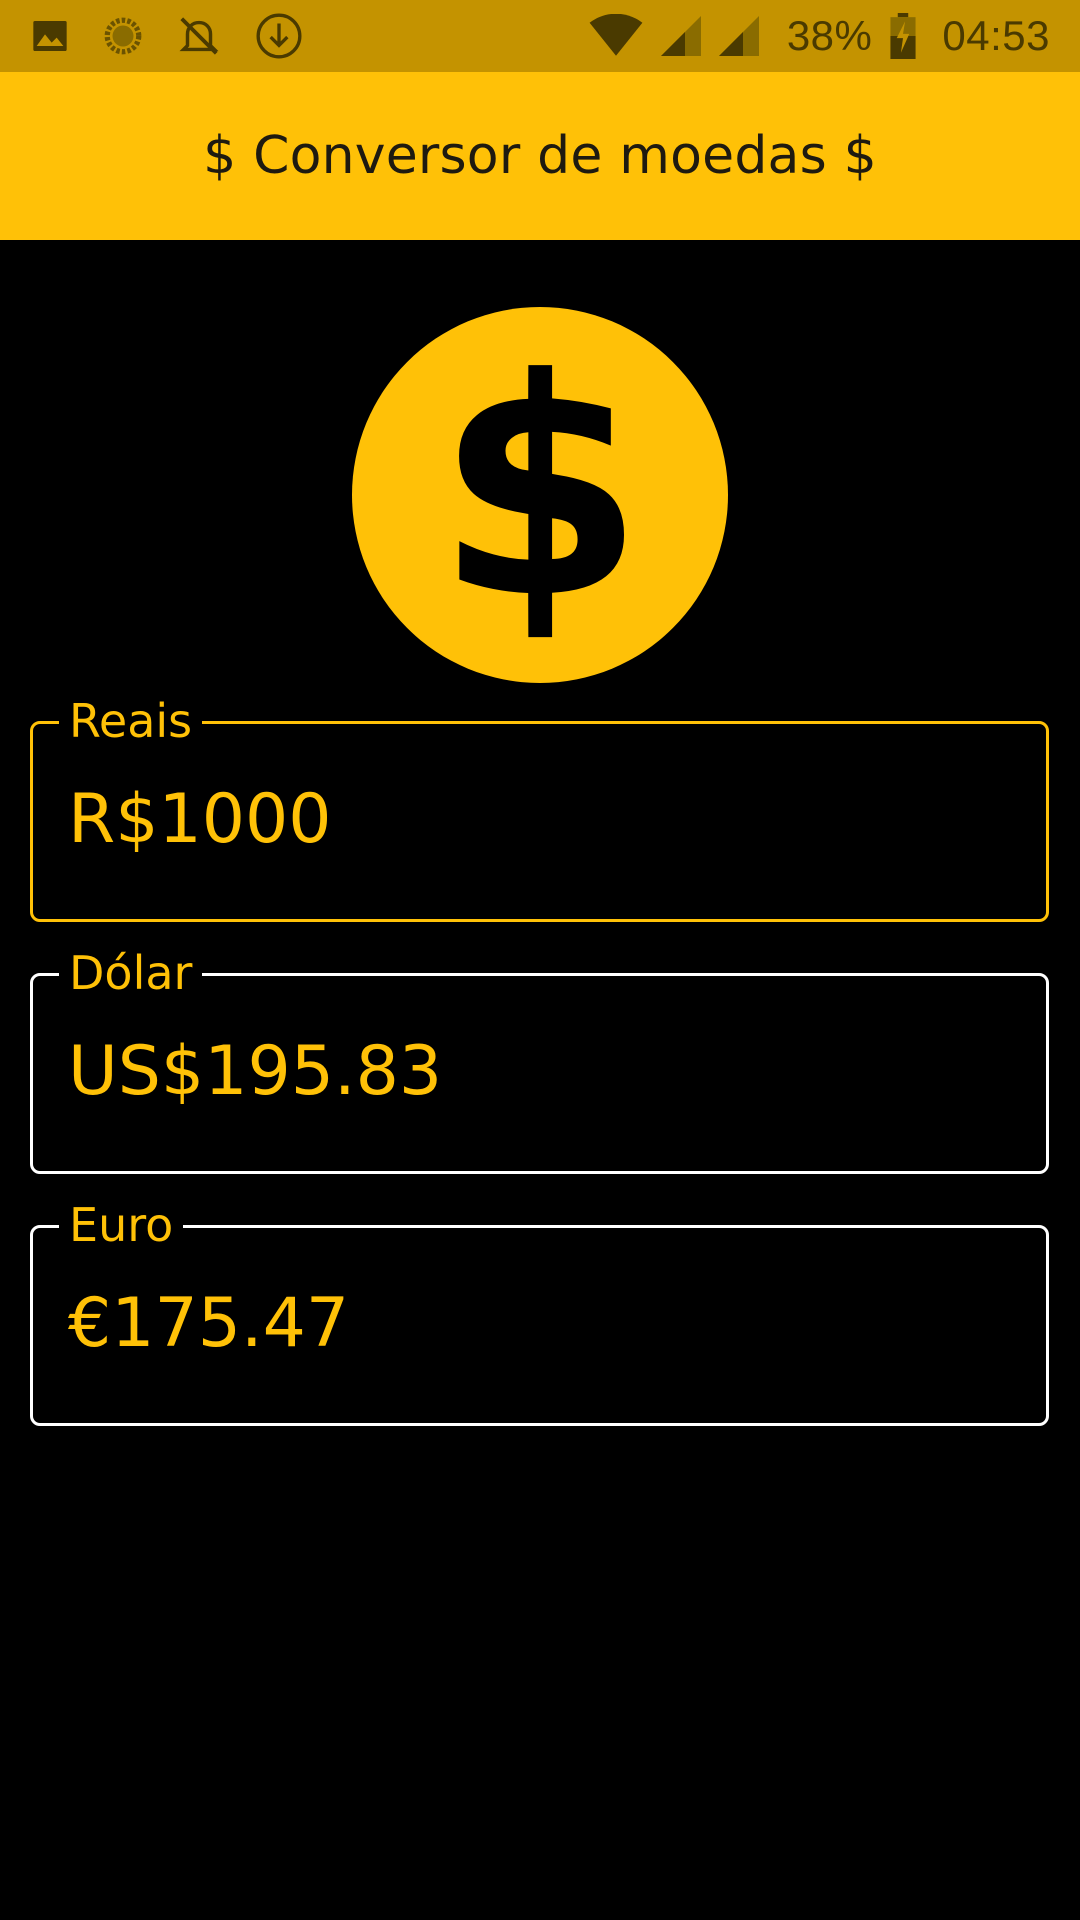 The image size is (1080, 1920). I want to click on app-bar: $ Conversor de moedas $, so click(540, 156).